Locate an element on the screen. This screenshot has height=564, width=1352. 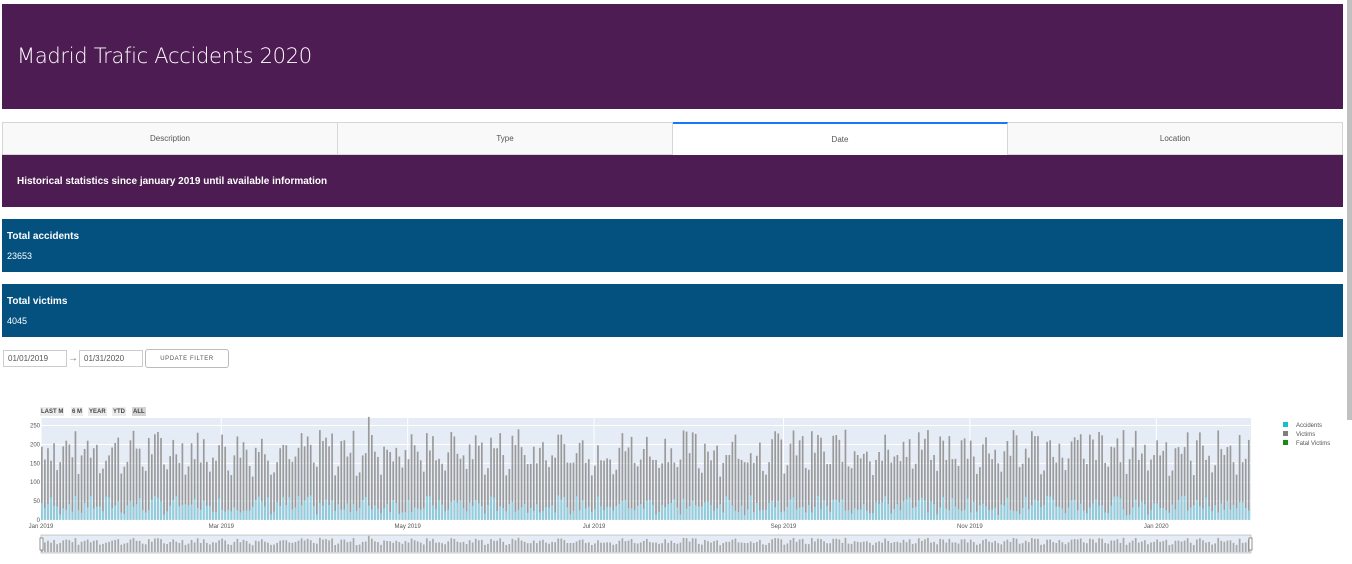
page-scrollbar is located at coordinates (1349, 210).